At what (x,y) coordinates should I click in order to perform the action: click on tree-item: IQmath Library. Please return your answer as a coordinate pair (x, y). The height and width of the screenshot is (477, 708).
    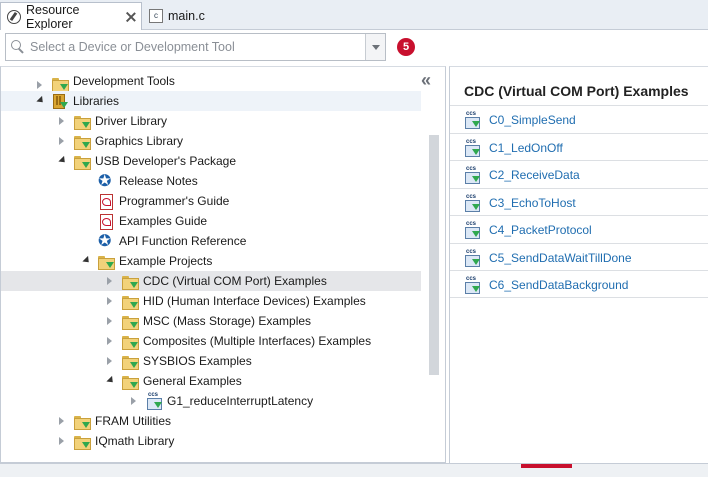
    Looking at the image, I should click on (211, 441).